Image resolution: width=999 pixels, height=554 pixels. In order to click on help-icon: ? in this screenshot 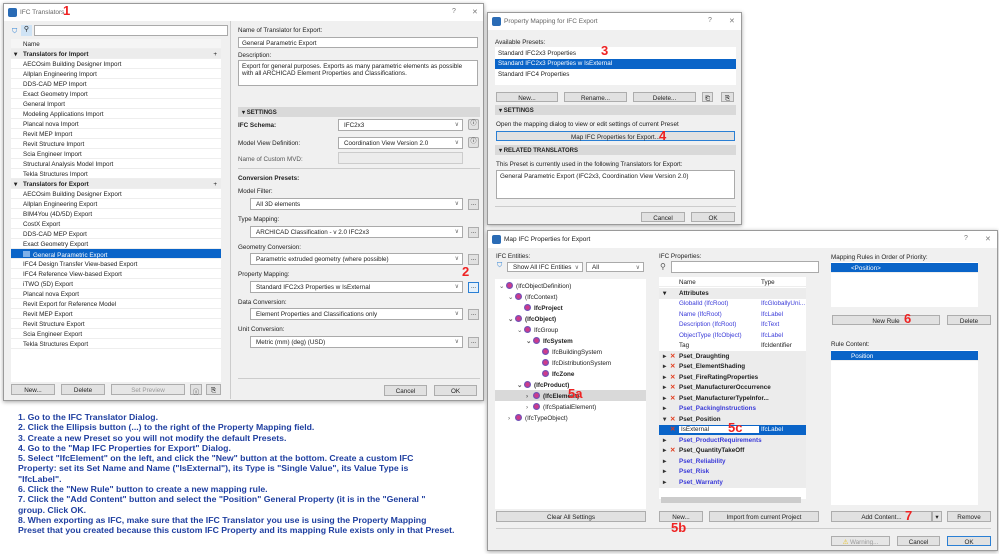, I will do `click(454, 11)`.